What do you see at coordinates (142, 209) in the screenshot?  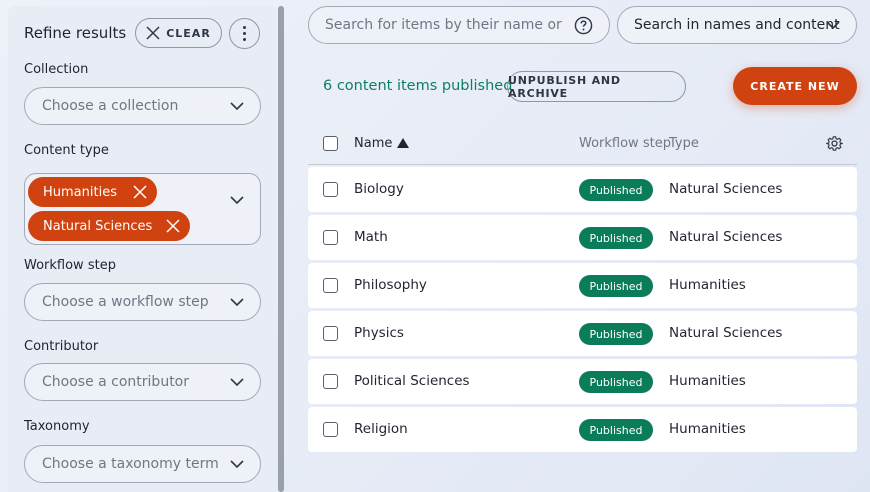 I see `content-type-select: Humanities Natural Sciences` at bounding box center [142, 209].